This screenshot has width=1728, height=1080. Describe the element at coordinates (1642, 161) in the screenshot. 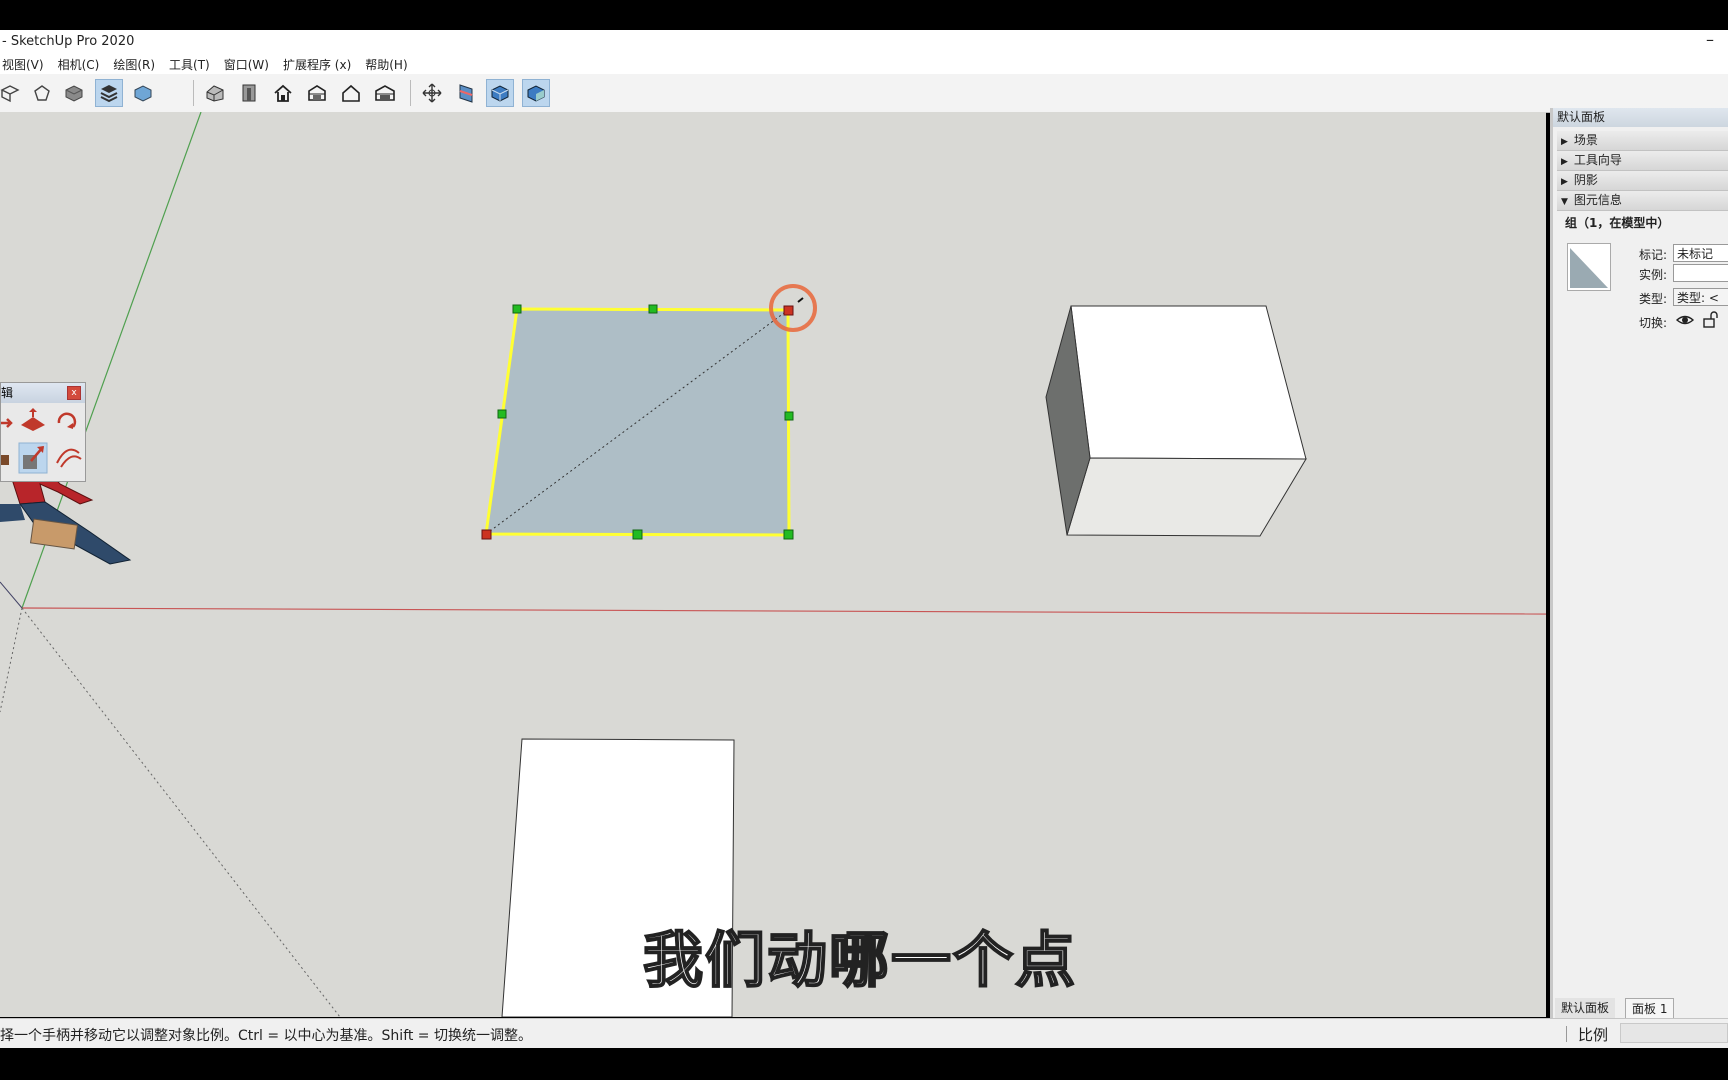

I see `section-instructor: ▶ 工具向导` at that location.